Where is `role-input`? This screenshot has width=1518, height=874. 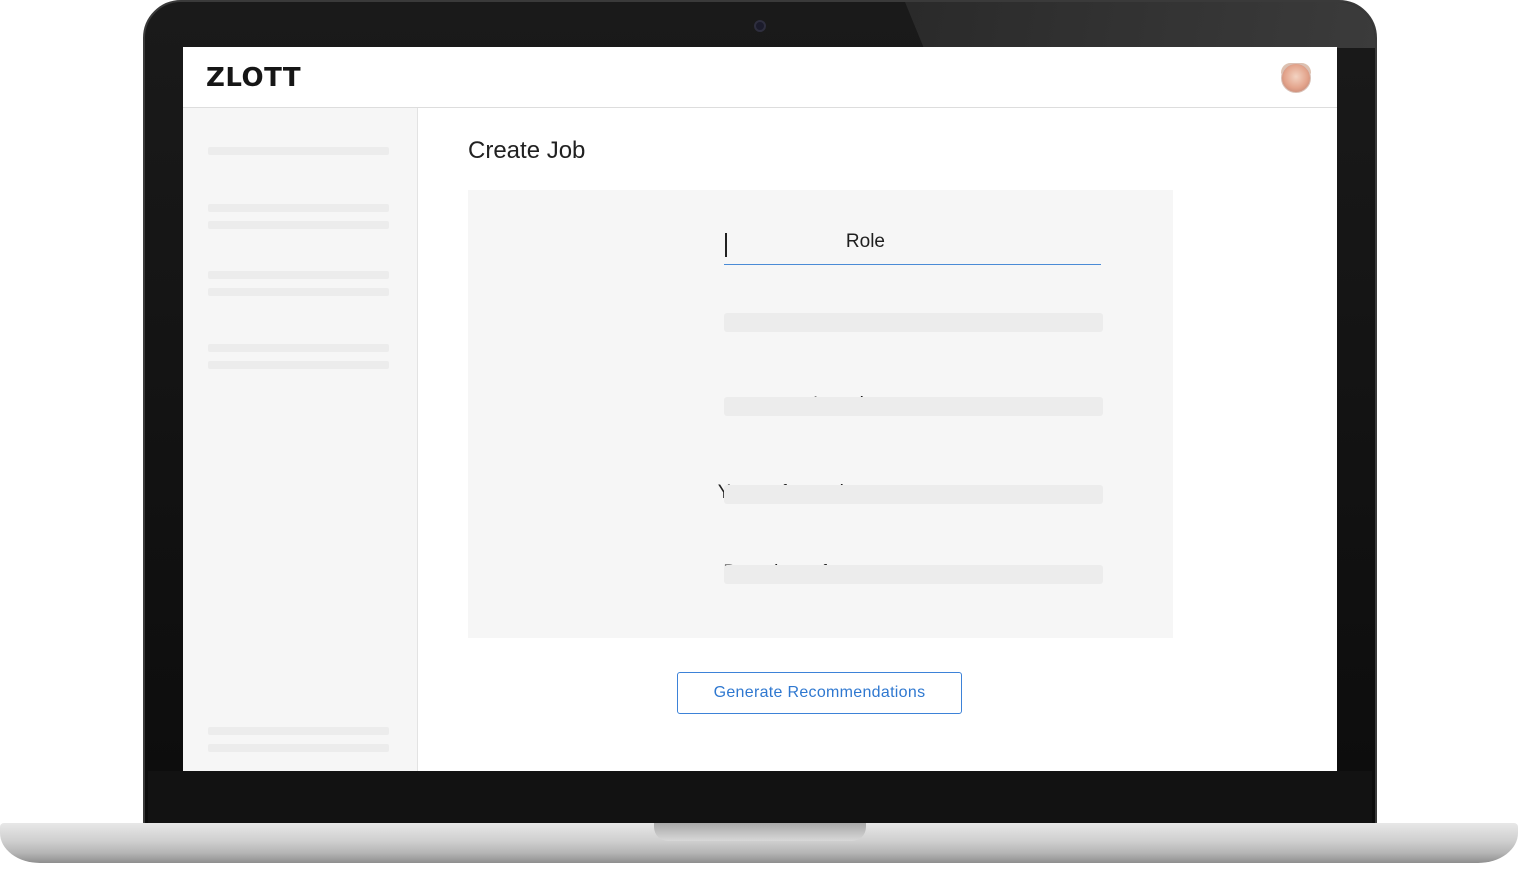 role-input is located at coordinates (912, 246).